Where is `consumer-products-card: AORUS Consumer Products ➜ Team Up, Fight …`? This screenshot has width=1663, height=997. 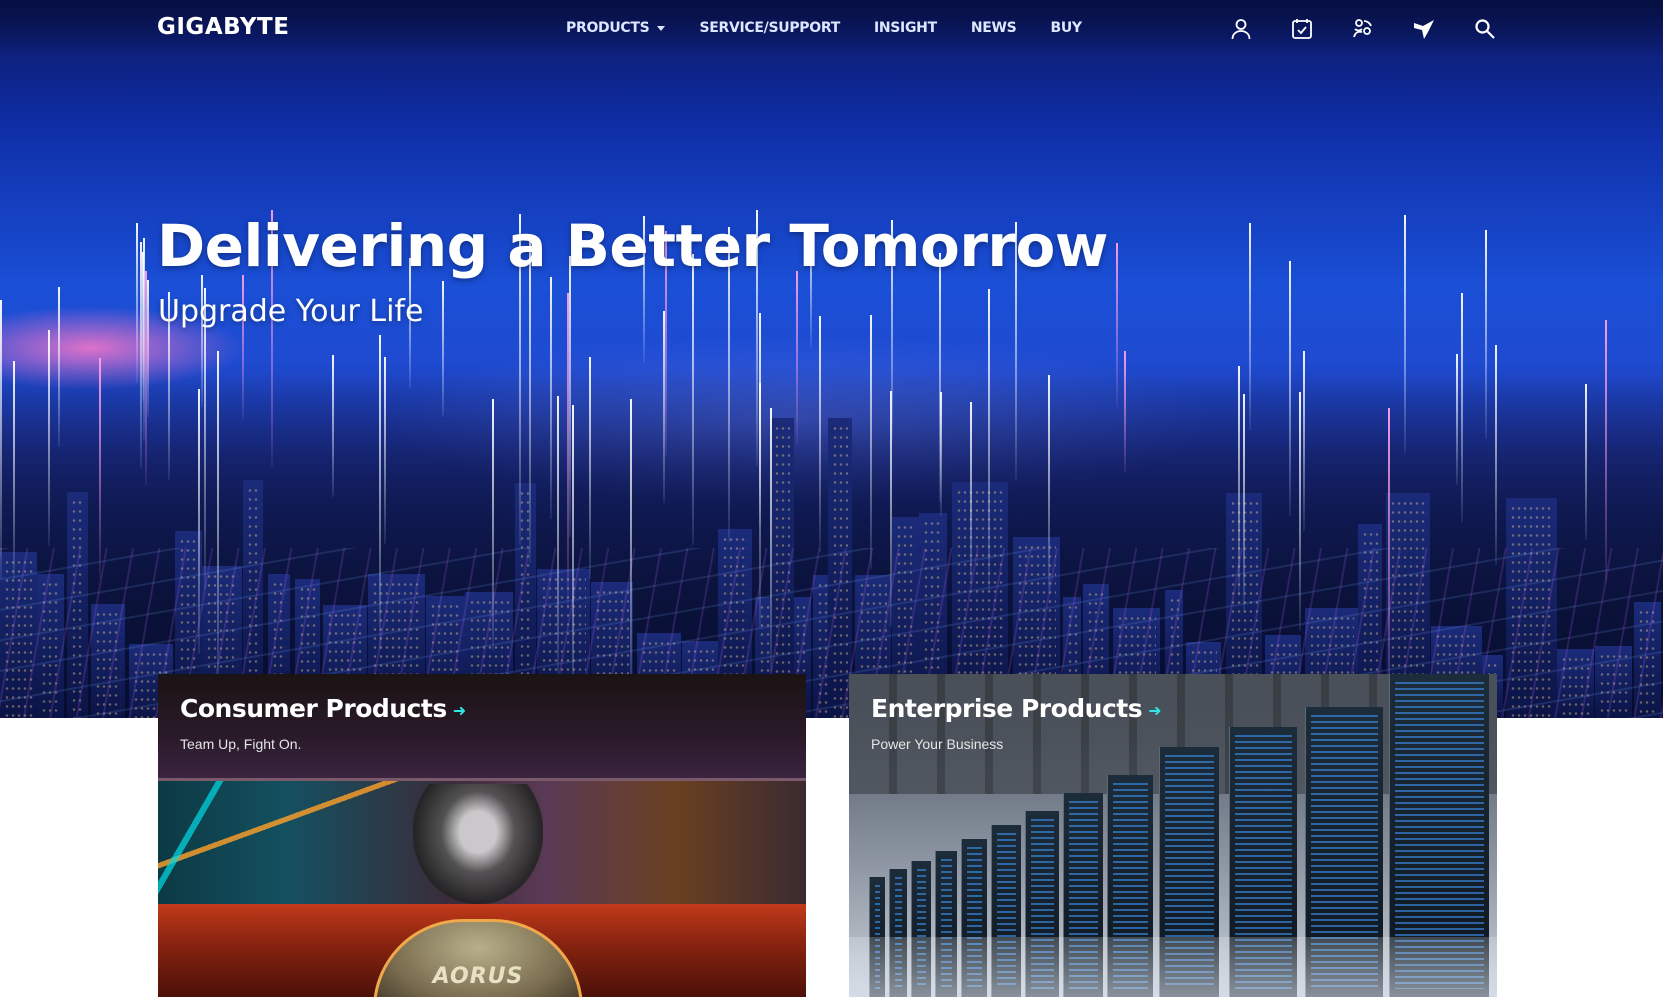
consumer-products-card: AORUS Consumer Products ➜ Team Up, Fight … is located at coordinates (482, 835).